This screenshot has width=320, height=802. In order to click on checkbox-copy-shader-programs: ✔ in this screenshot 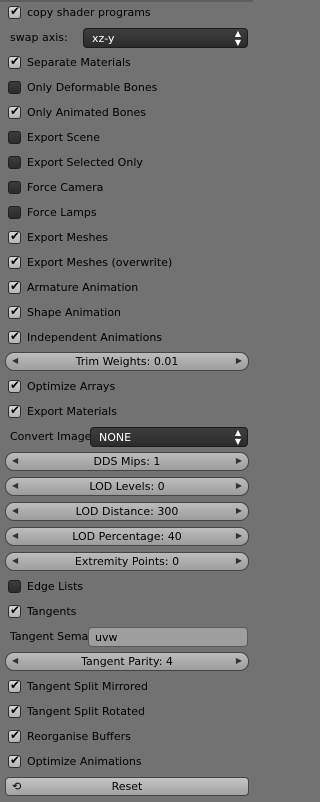, I will do `click(14, 11)`.